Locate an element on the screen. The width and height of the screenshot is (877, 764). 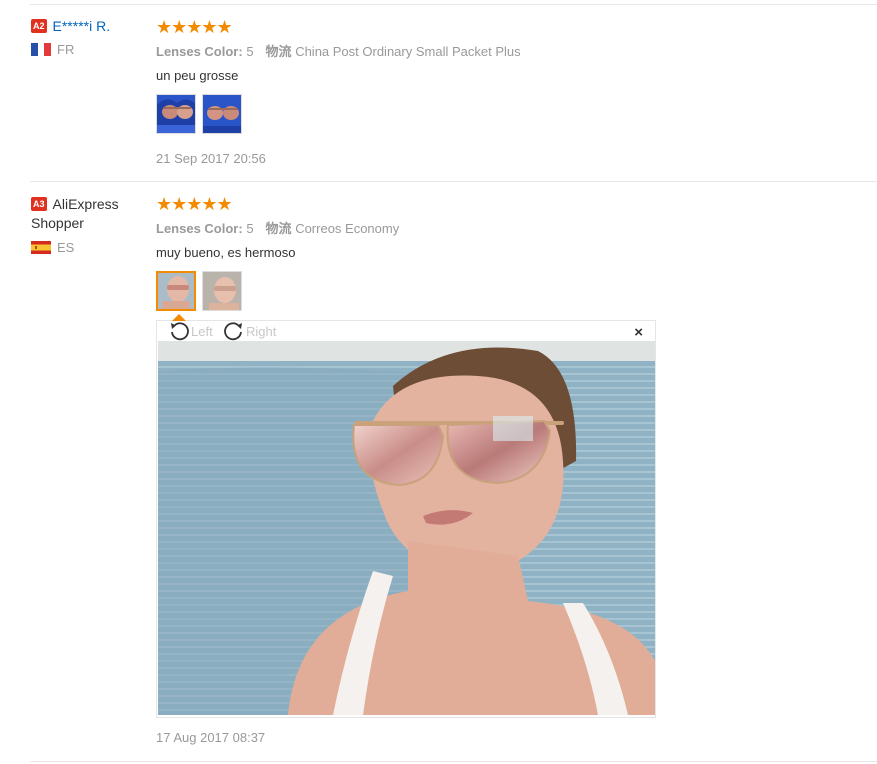
reviewer-info: A2 E*****i R. FR is located at coordinates (90, 37).